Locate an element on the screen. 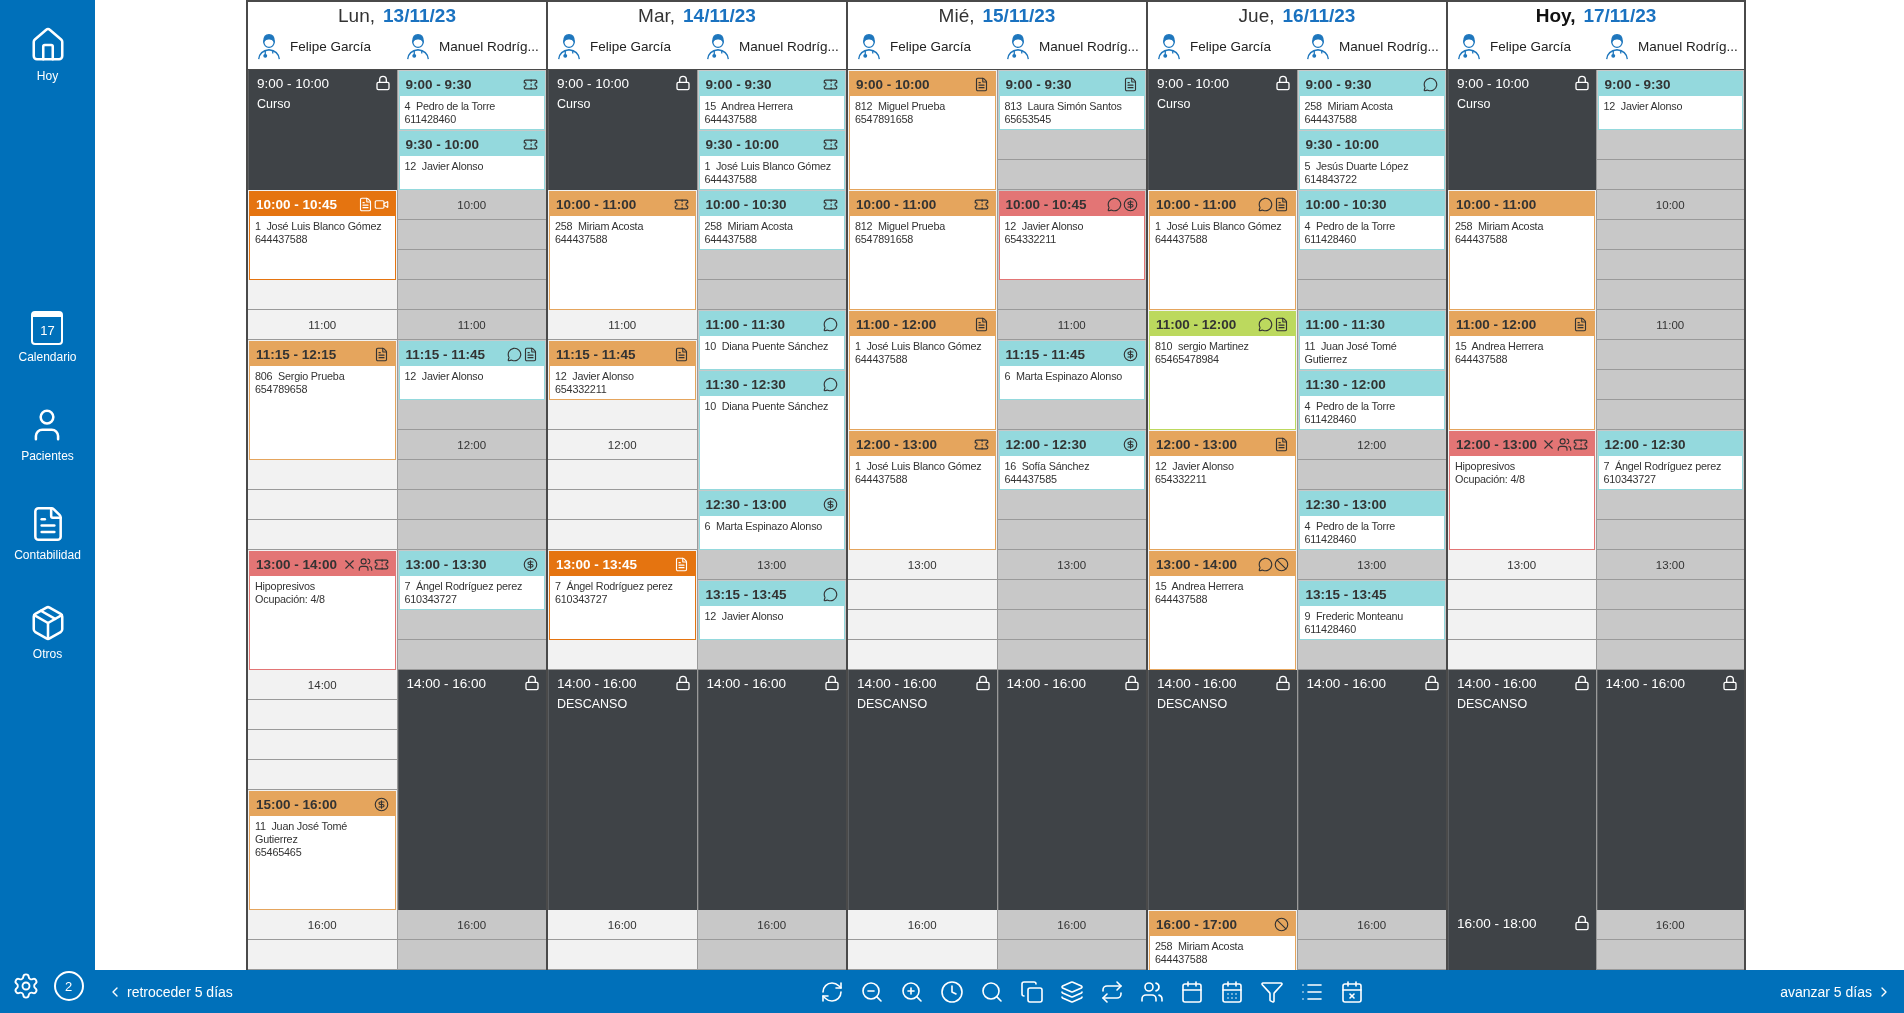 The width and height of the screenshot is (1904, 1013). appointment-card: 12:00 - 13:00 1 José Luis Blanco Gómez 644437588 is located at coordinates (922, 490).